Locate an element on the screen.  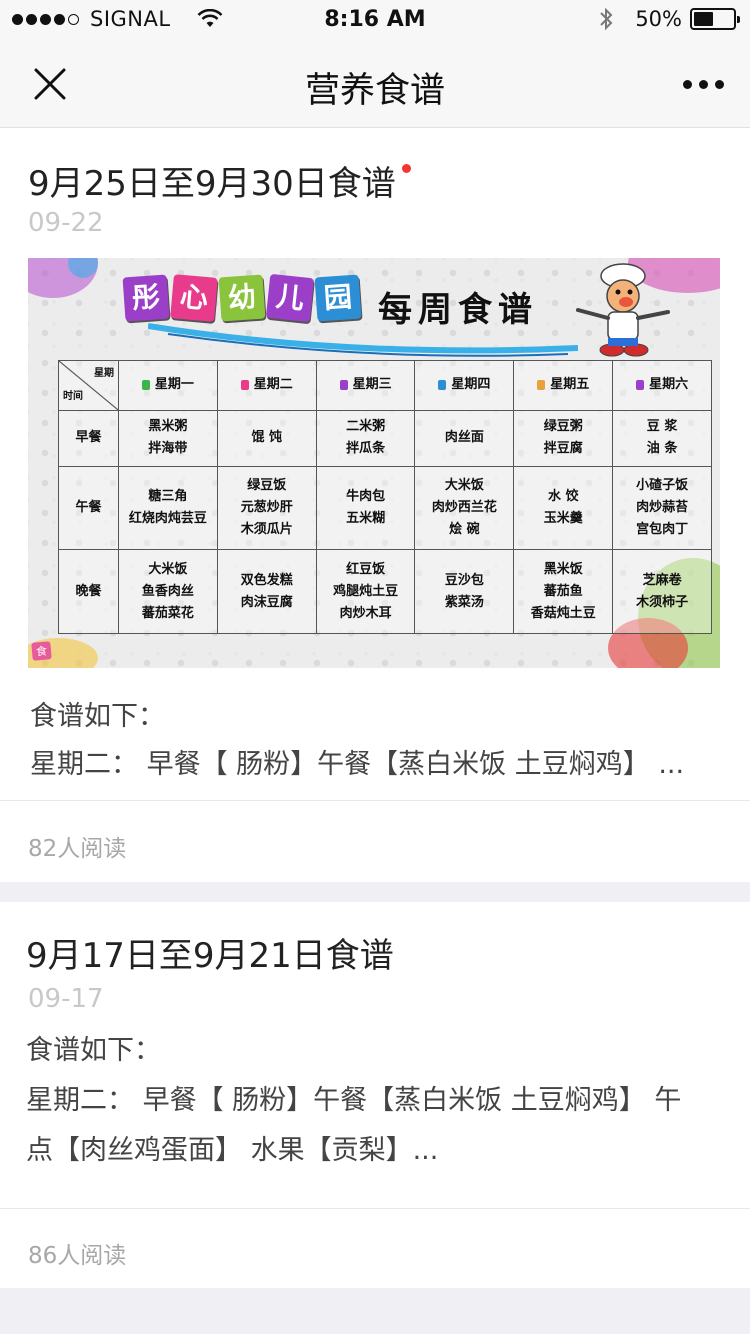
menu-dish: 拌瓜条 is located at coordinates (366, 449).